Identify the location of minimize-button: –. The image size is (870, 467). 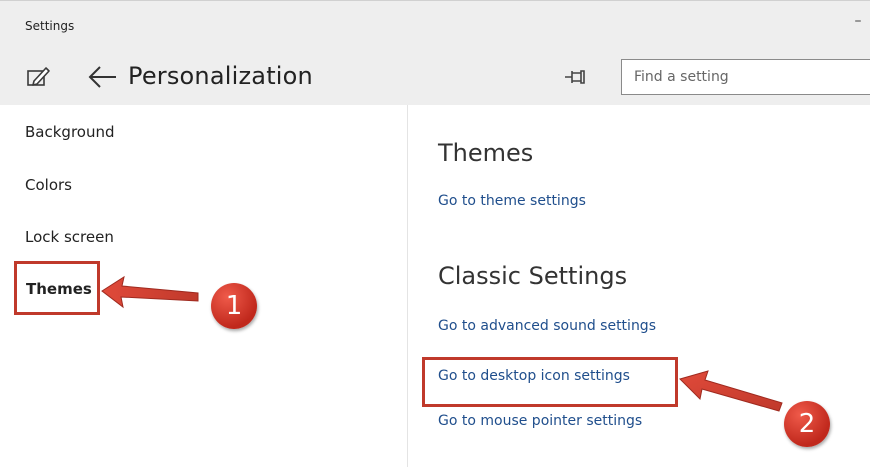
(858, 21).